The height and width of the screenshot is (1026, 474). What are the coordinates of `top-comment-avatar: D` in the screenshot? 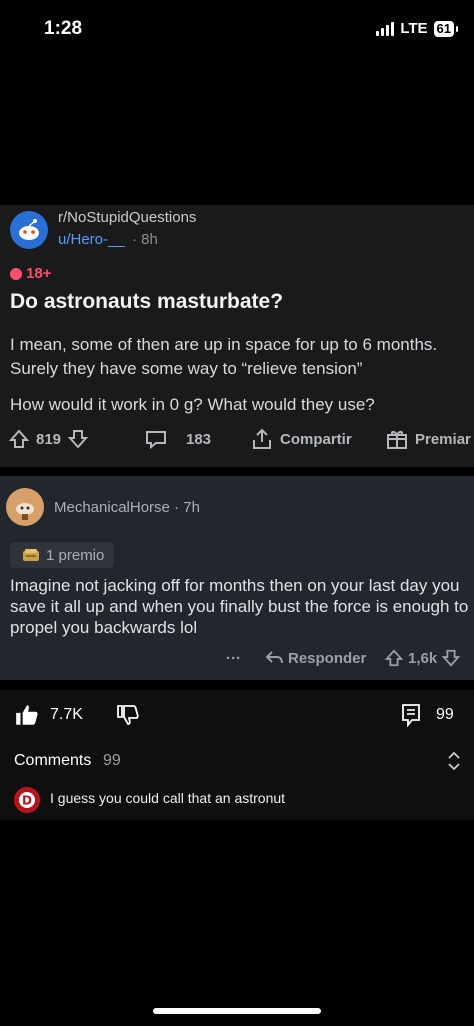 It's located at (27, 800).